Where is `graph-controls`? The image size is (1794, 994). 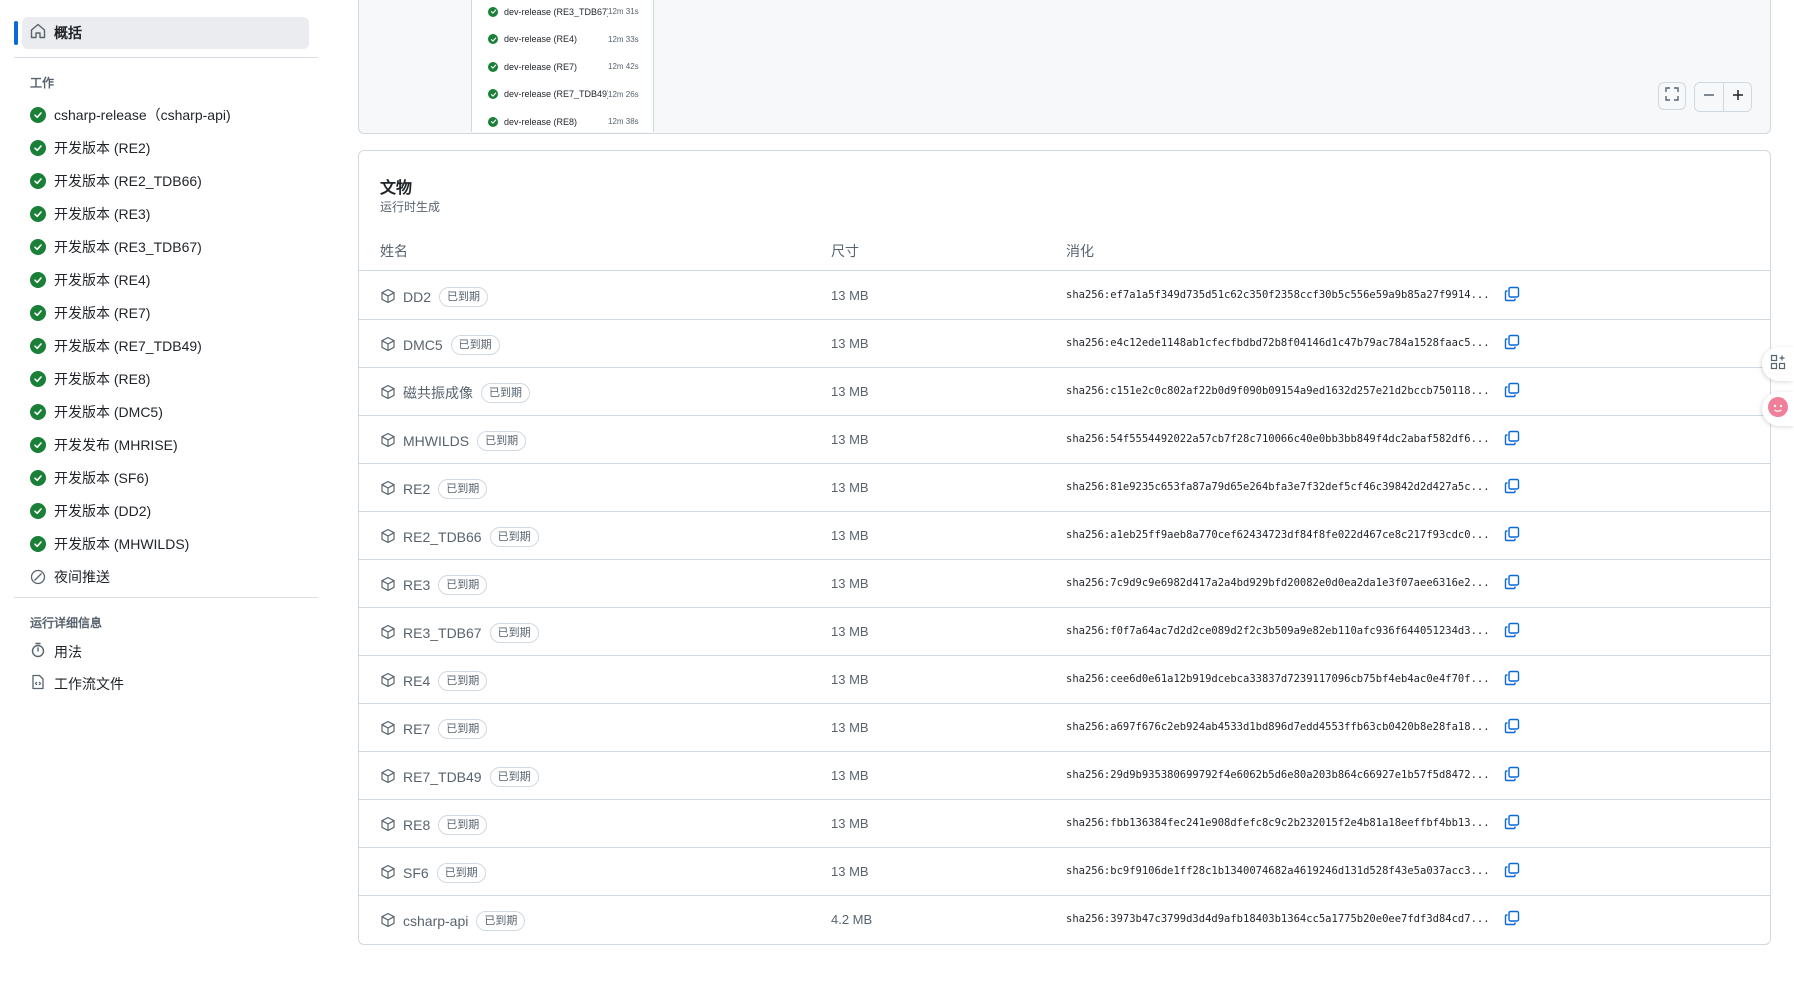
graph-controls is located at coordinates (1705, 97).